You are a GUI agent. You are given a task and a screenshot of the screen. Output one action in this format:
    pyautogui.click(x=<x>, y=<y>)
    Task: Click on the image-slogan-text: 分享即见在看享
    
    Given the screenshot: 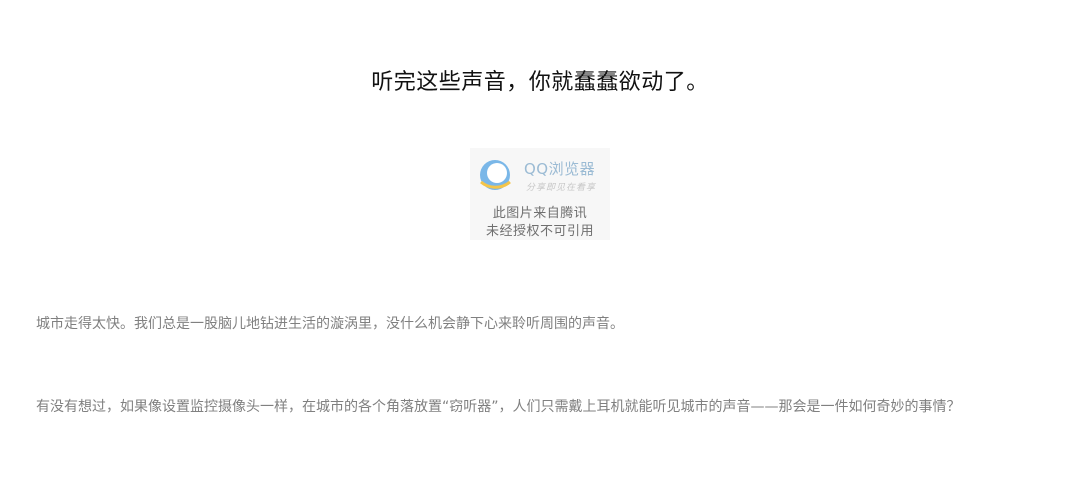 What is the action you would take?
    pyautogui.click(x=561, y=188)
    